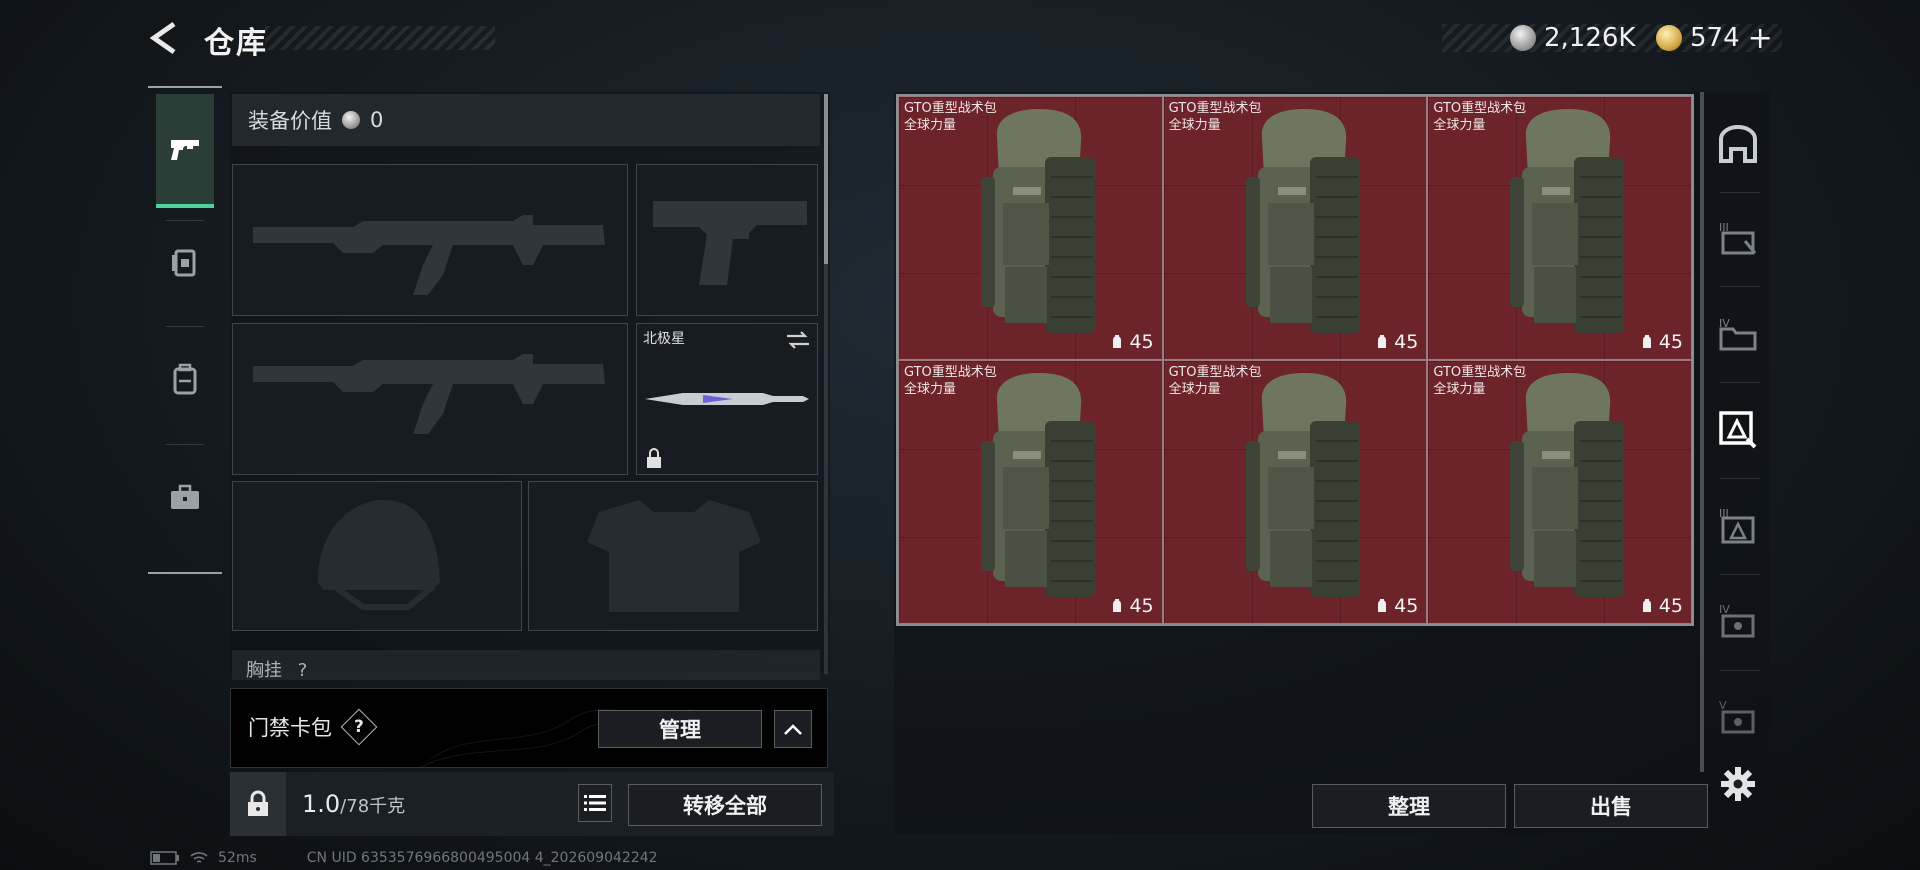 The width and height of the screenshot is (1920, 870). What do you see at coordinates (725, 805) in the screenshot?
I see `transfer-all-button: 转移全部` at bounding box center [725, 805].